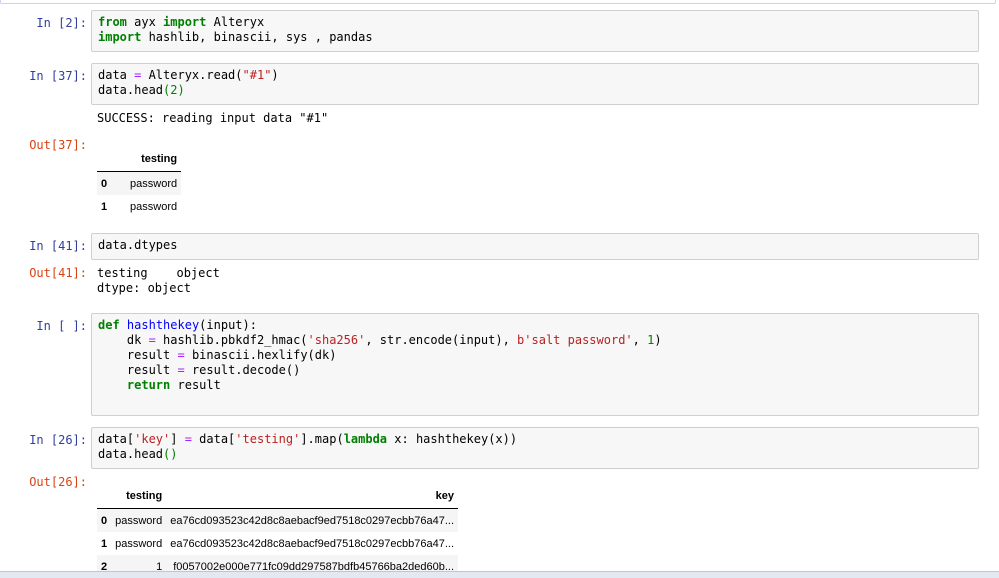  Describe the element at coordinates (452, 439) in the screenshot. I see `code-token: x: hashthekey(x))` at that location.